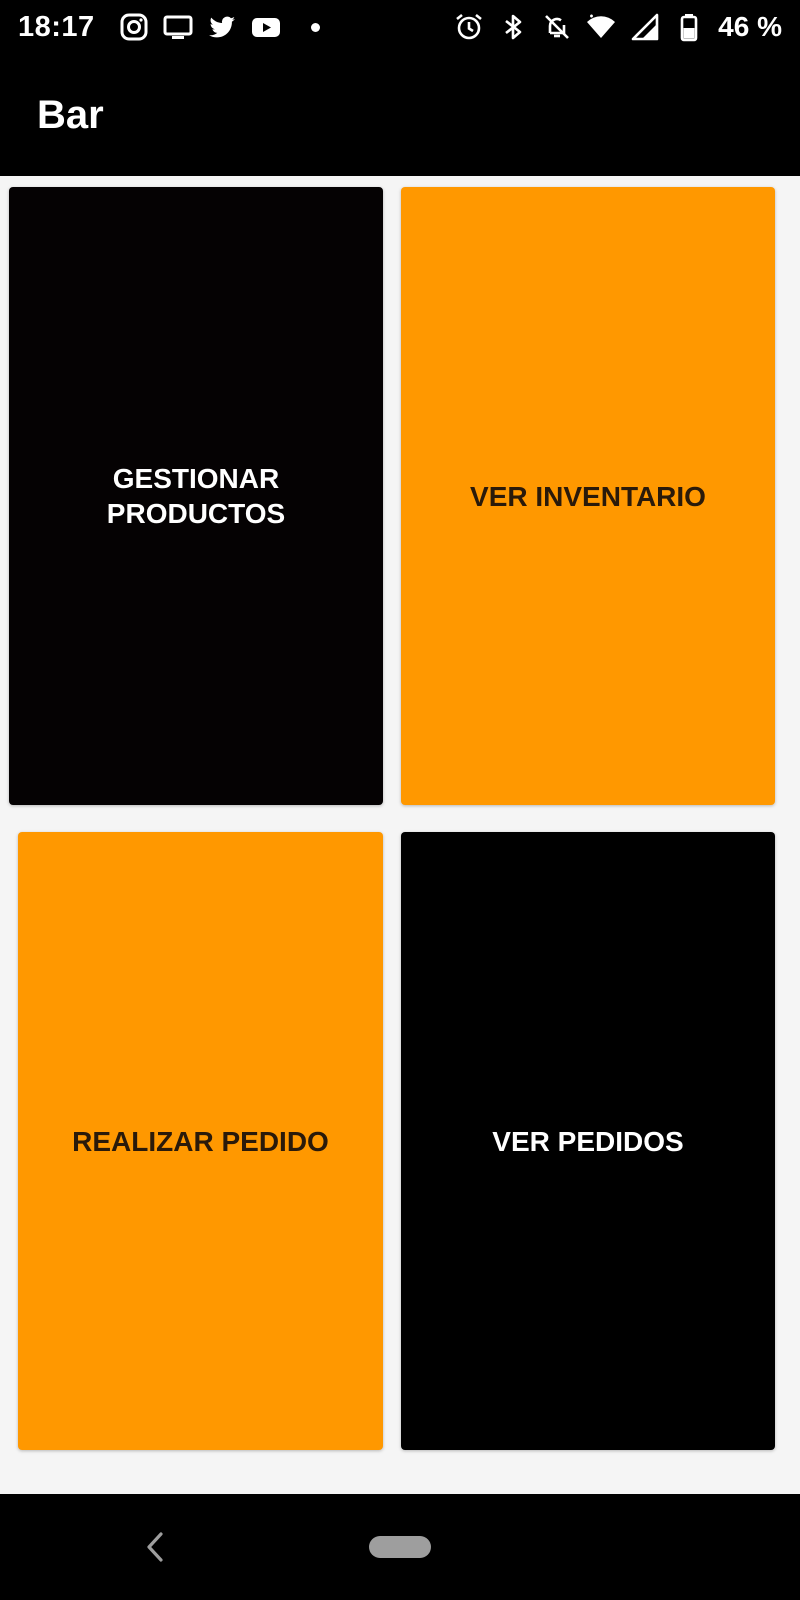 The image size is (800, 1600). What do you see at coordinates (222, 27) in the screenshot?
I see `twitter-icon` at bounding box center [222, 27].